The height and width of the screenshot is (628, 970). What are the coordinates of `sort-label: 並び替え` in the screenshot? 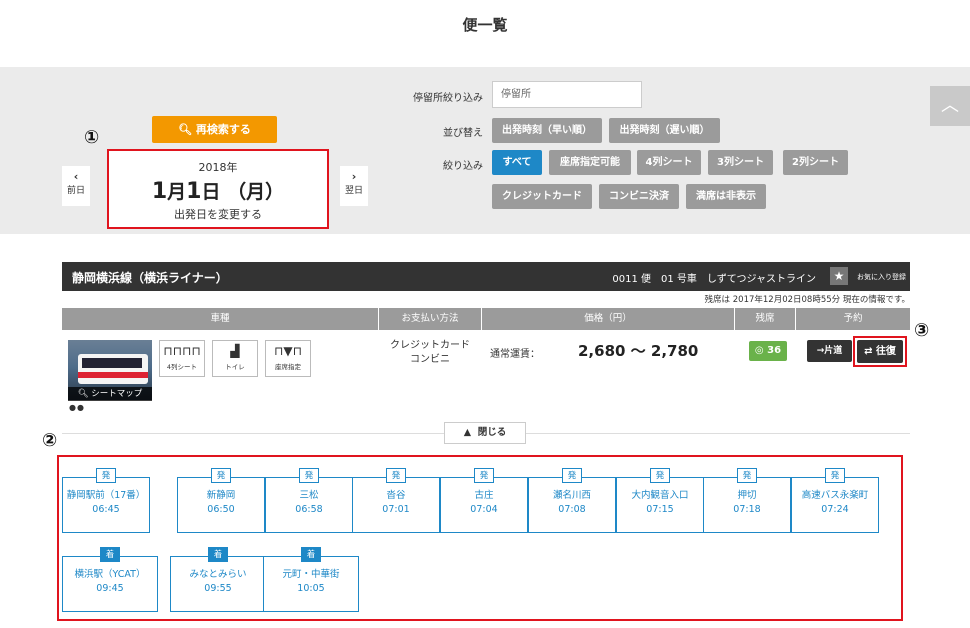 It's located at (463, 133).